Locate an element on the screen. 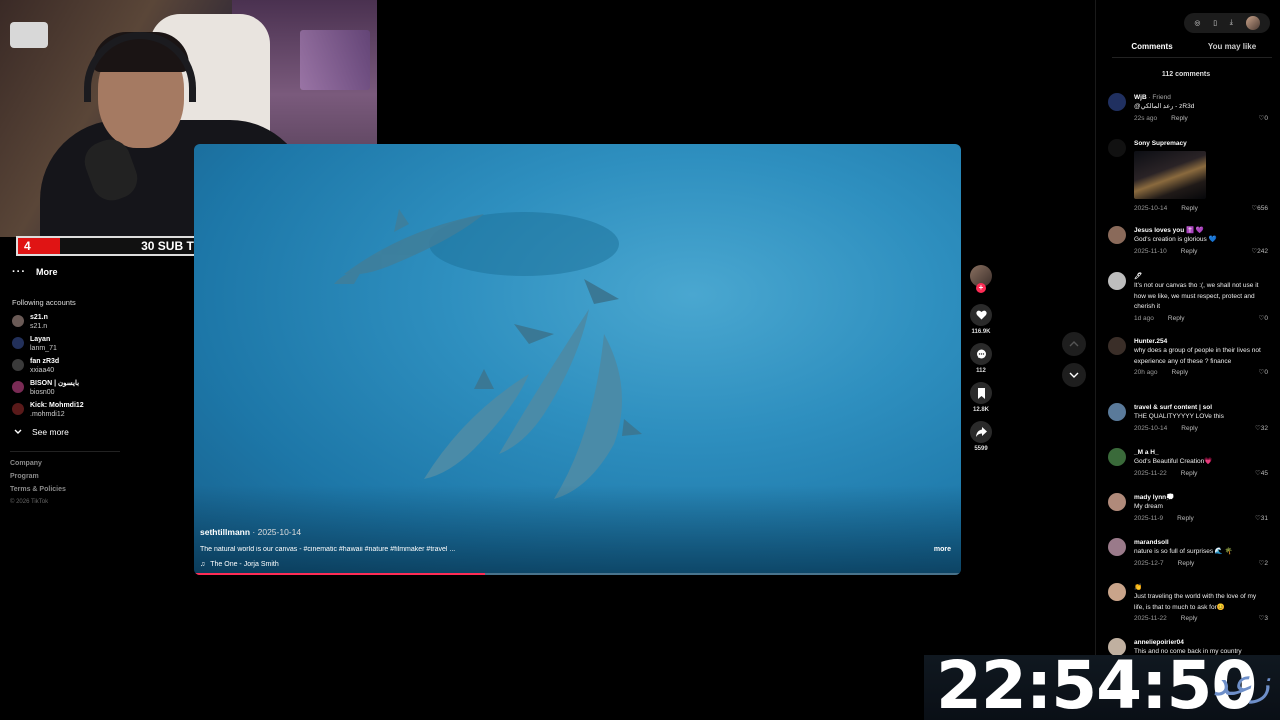 The image size is (1280, 720). tab-you-may-like: You may like is located at coordinates (1232, 50).